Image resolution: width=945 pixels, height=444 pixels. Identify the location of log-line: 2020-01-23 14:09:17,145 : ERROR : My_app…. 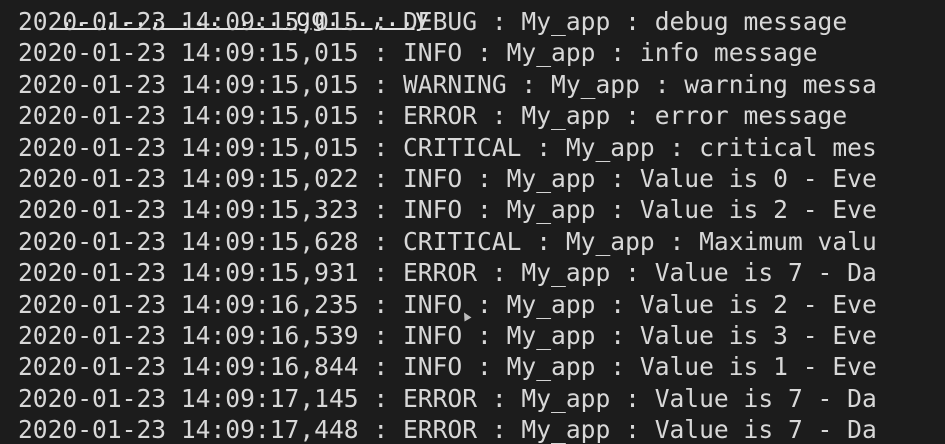
(447, 398).